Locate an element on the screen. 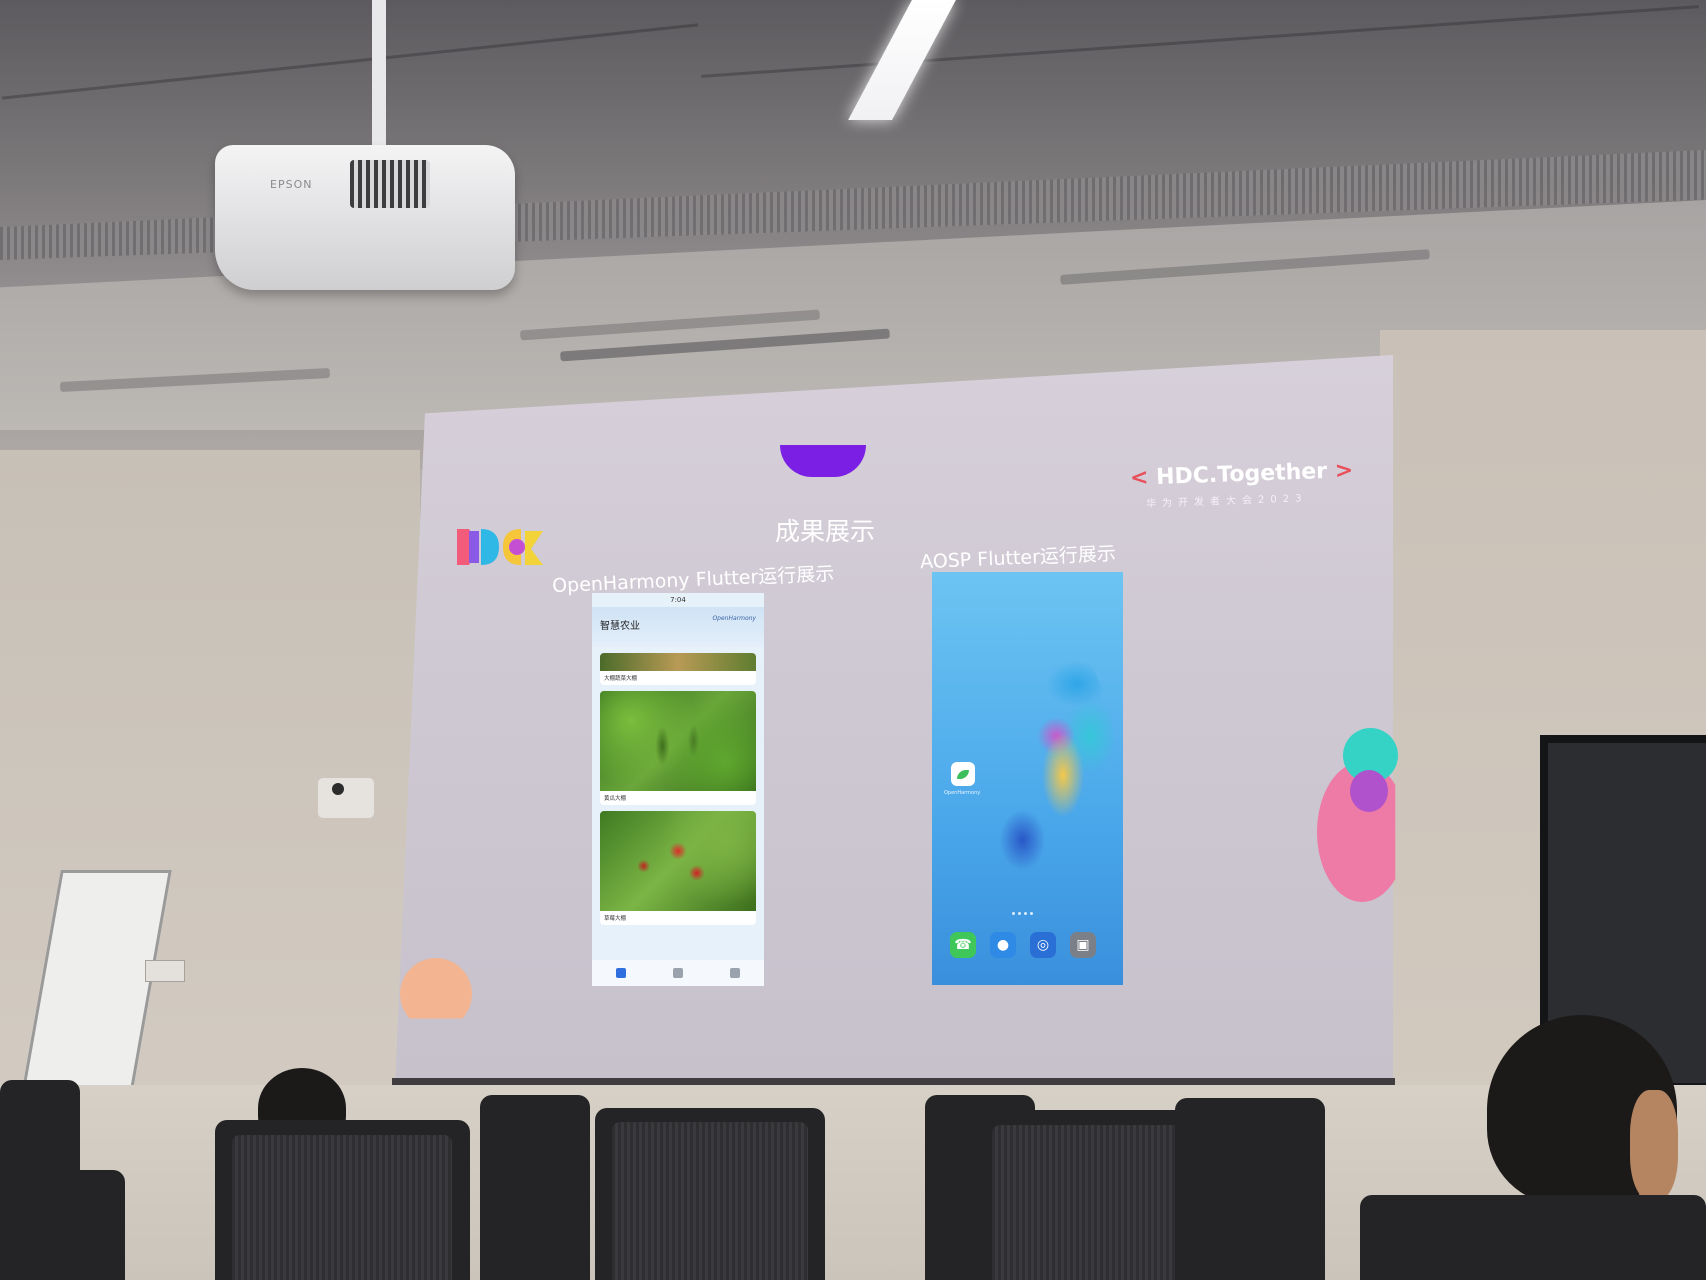 This screenshot has height=1280, width=1706. card-image is located at coordinates (678, 662).